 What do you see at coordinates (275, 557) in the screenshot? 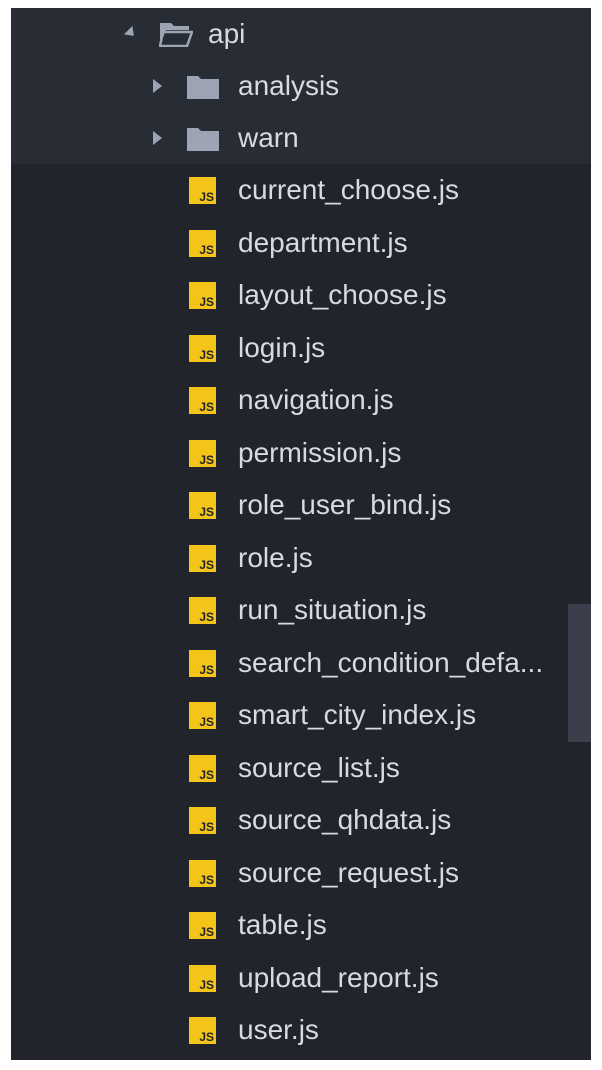
I see `tree-item-label: role.js` at bounding box center [275, 557].